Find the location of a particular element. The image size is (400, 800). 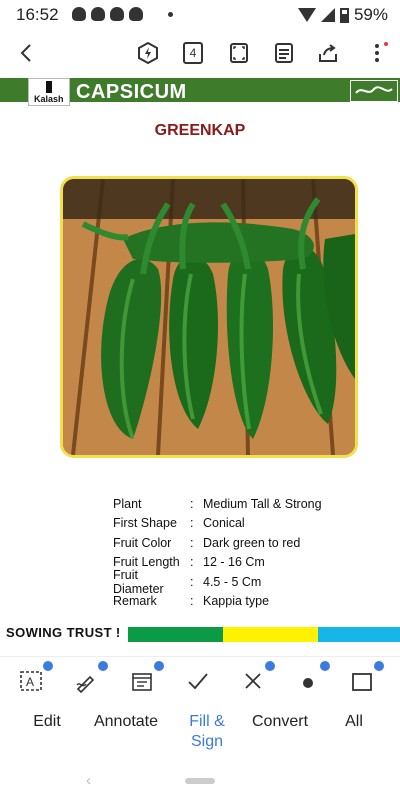

nav-back-icon: ‹ is located at coordinates (88, 780).